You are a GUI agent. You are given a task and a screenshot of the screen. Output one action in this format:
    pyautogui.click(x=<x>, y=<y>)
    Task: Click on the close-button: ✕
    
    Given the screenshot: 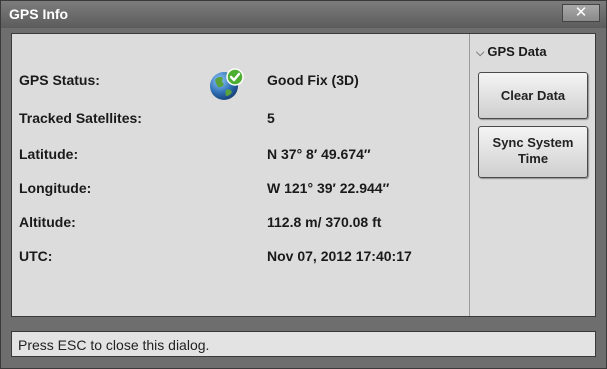 What is the action you would take?
    pyautogui.click(x=581, y=13)
    